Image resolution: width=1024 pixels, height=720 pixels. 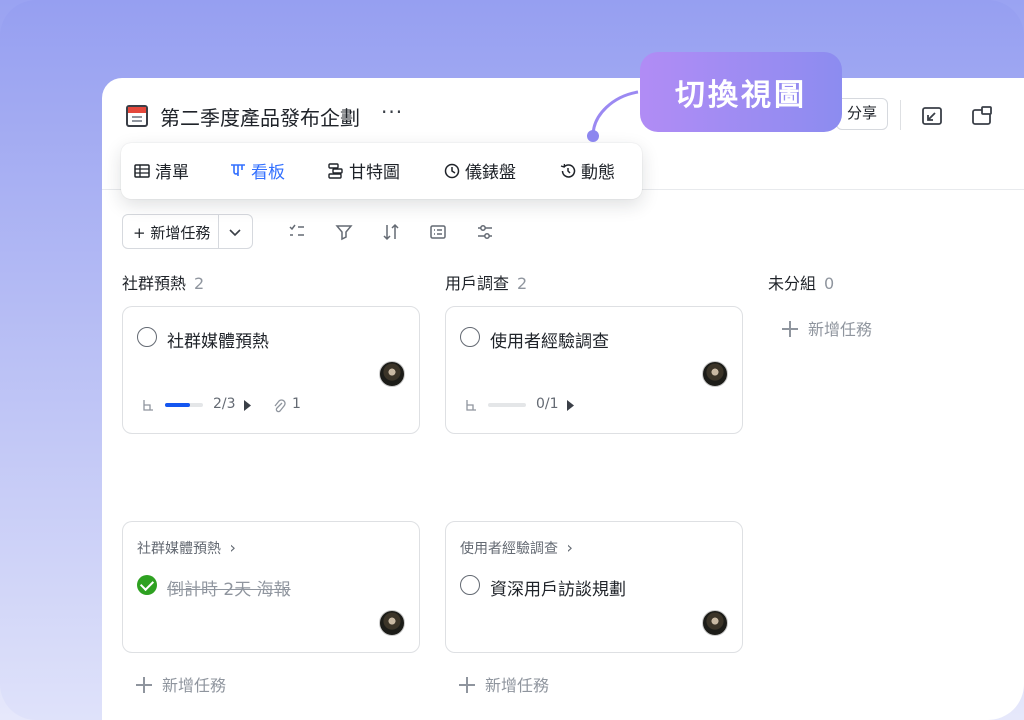 I want to click on share-button: 分享, so click(x=862, y=114).